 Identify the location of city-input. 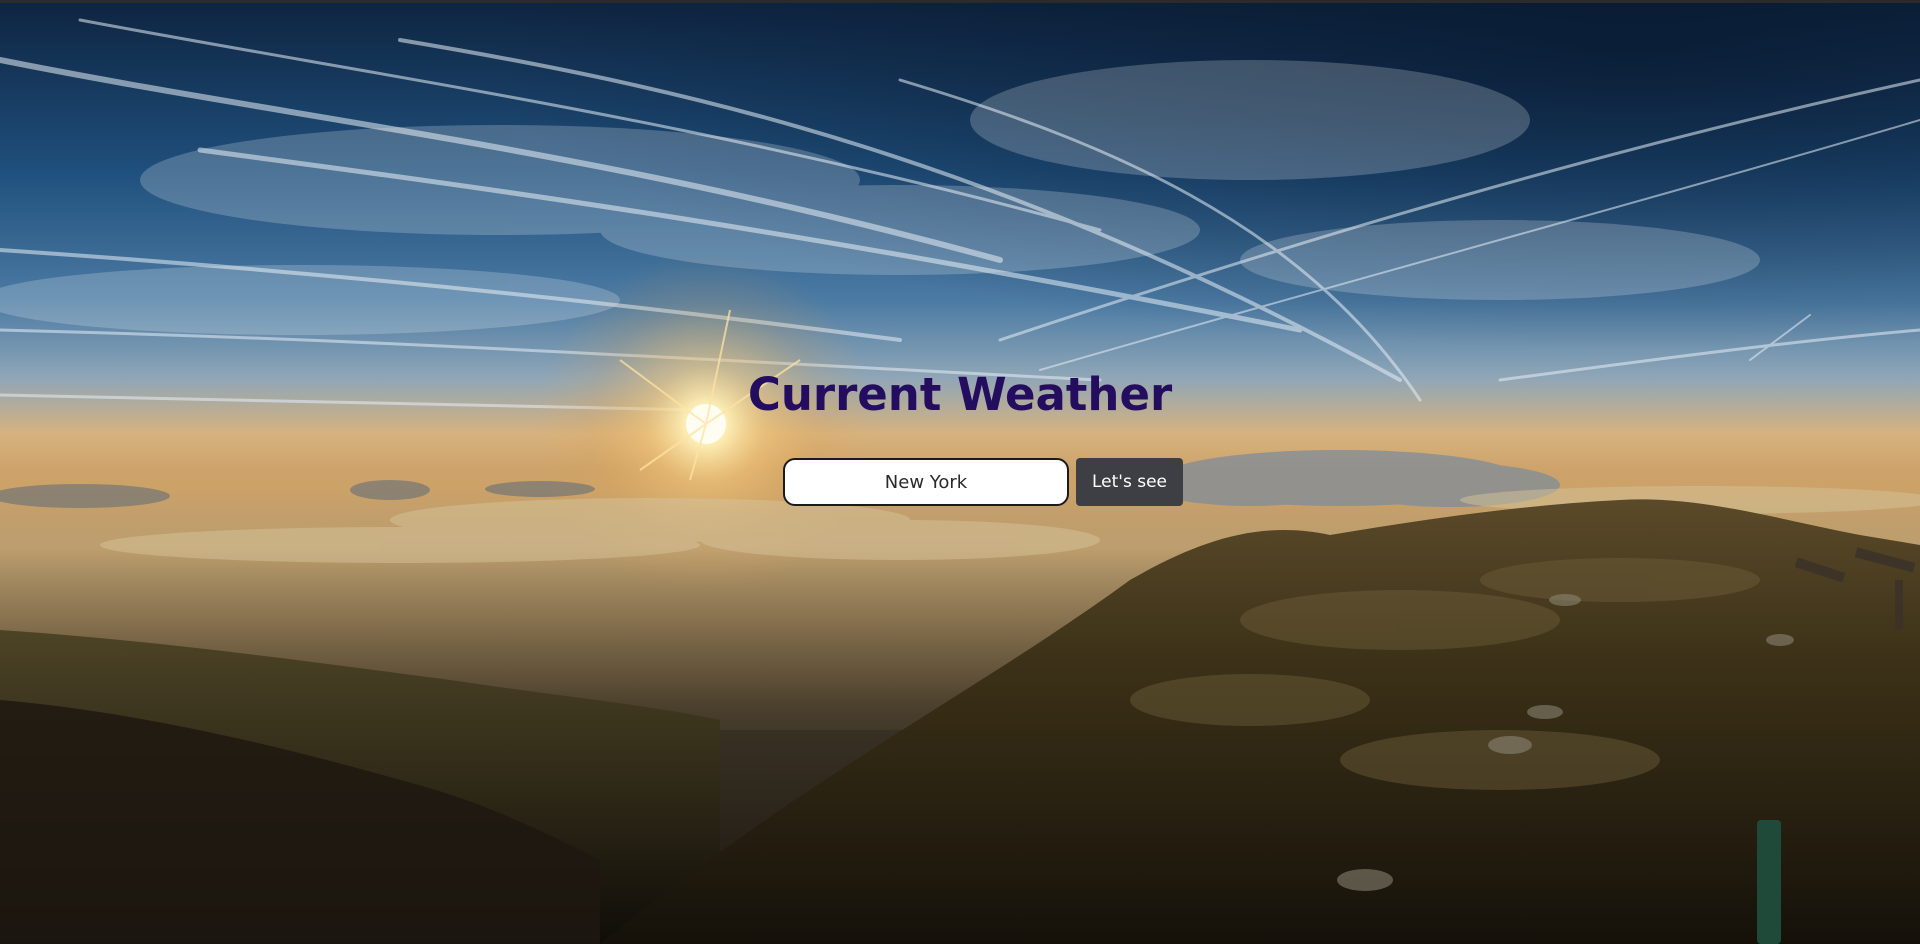
(926, 482).